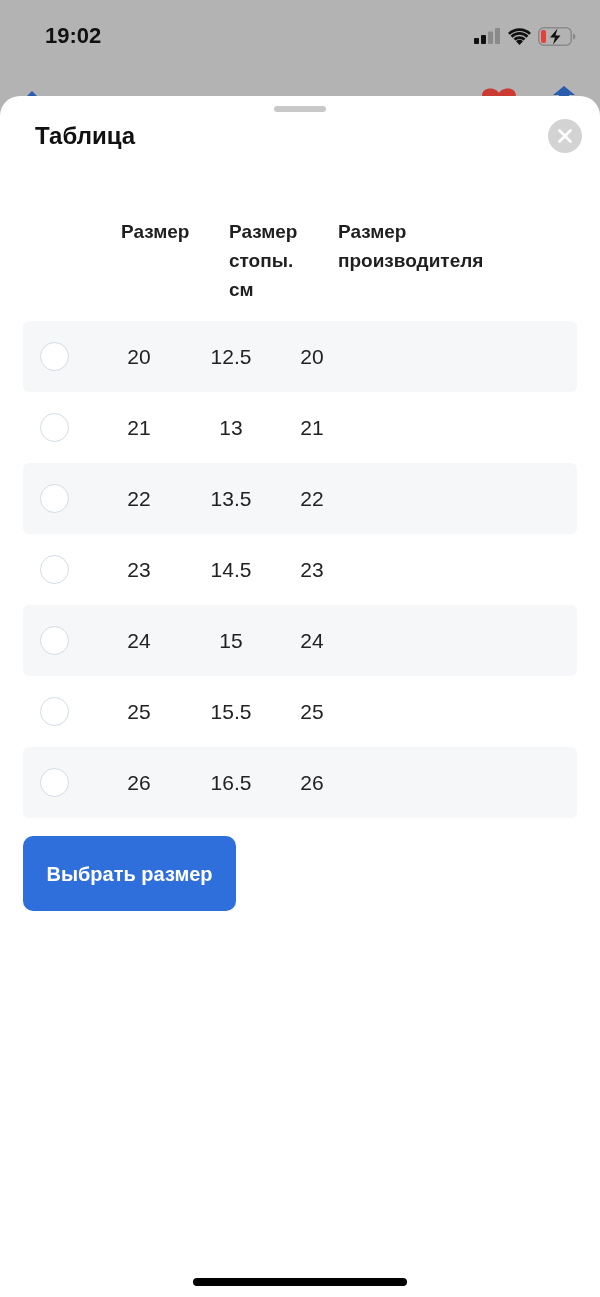 This screenshot has height=1297, width=600. What do you see at coordinates (231, 427) in the screenshot?
I see `table-cell-text: 13` at bounding box center [231, 427].